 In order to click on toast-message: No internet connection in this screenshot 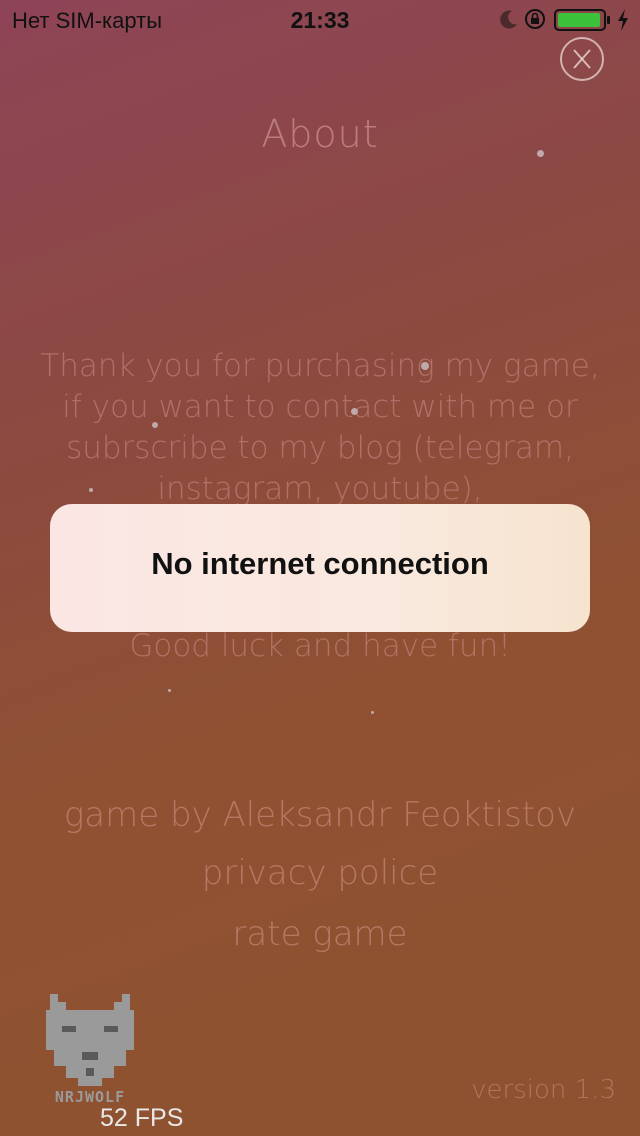, I will do `click(320, 563)`.